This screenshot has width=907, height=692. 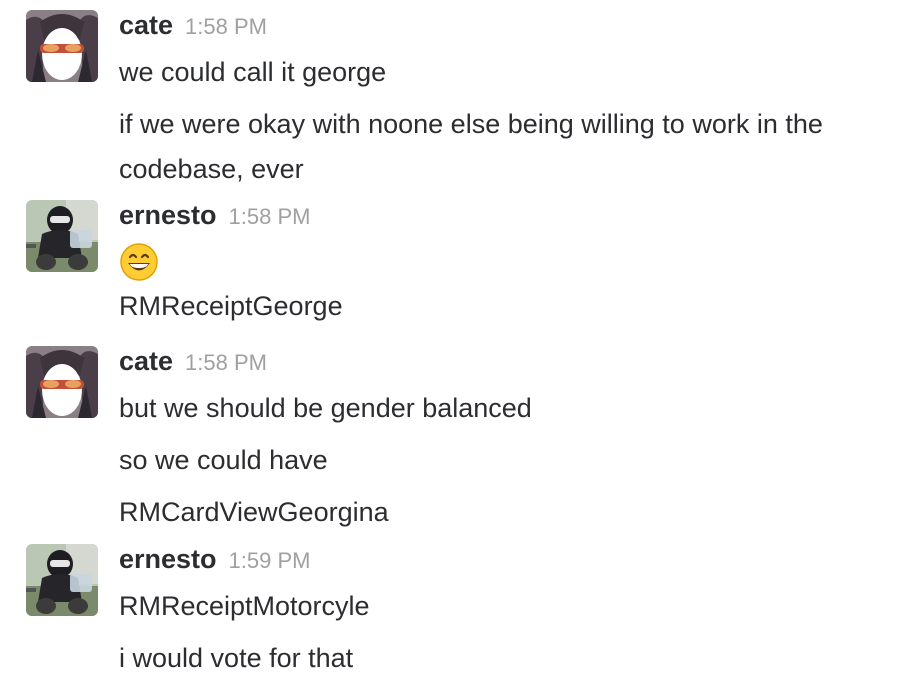 I want to click on message-text: RMCardViewGeorgina, so click(x=254, y=512).